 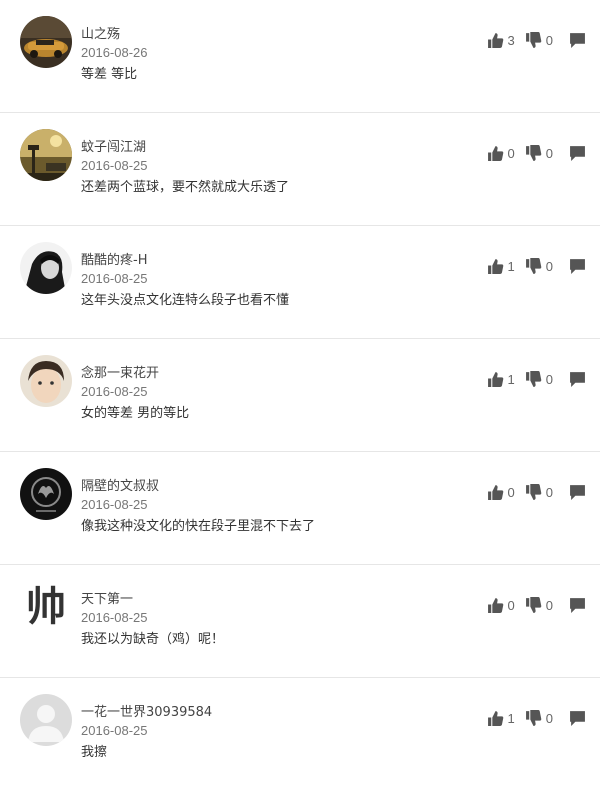 I want to click on comment-text: 我还以为缺奇（鸡）呢！, so click(x=153, y=639).